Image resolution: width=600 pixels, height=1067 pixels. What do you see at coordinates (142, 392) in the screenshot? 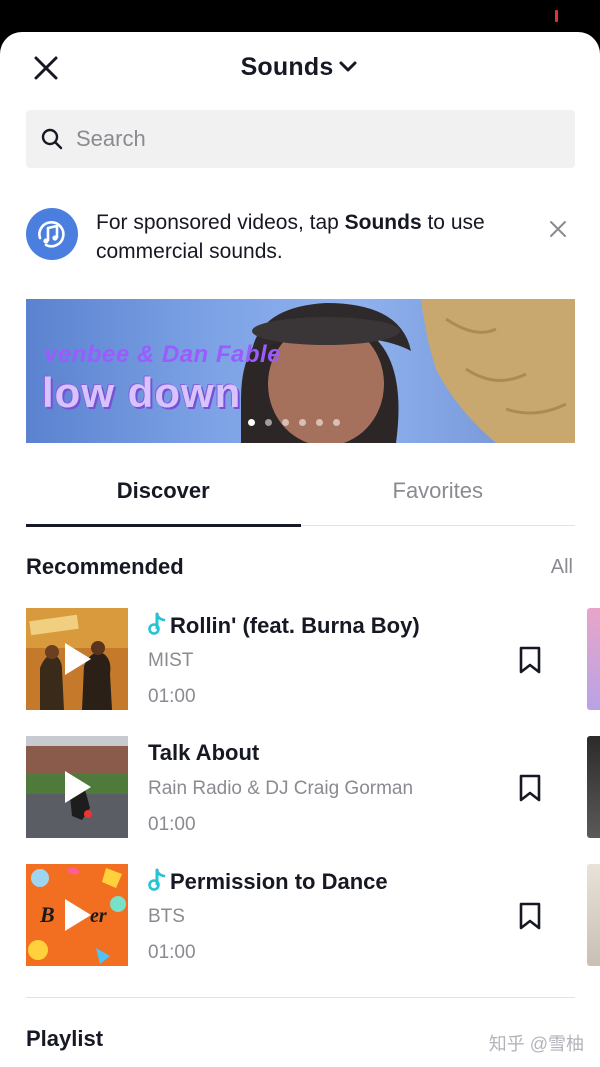
I see `banner-song: low down` at bounding box center [142, 392].